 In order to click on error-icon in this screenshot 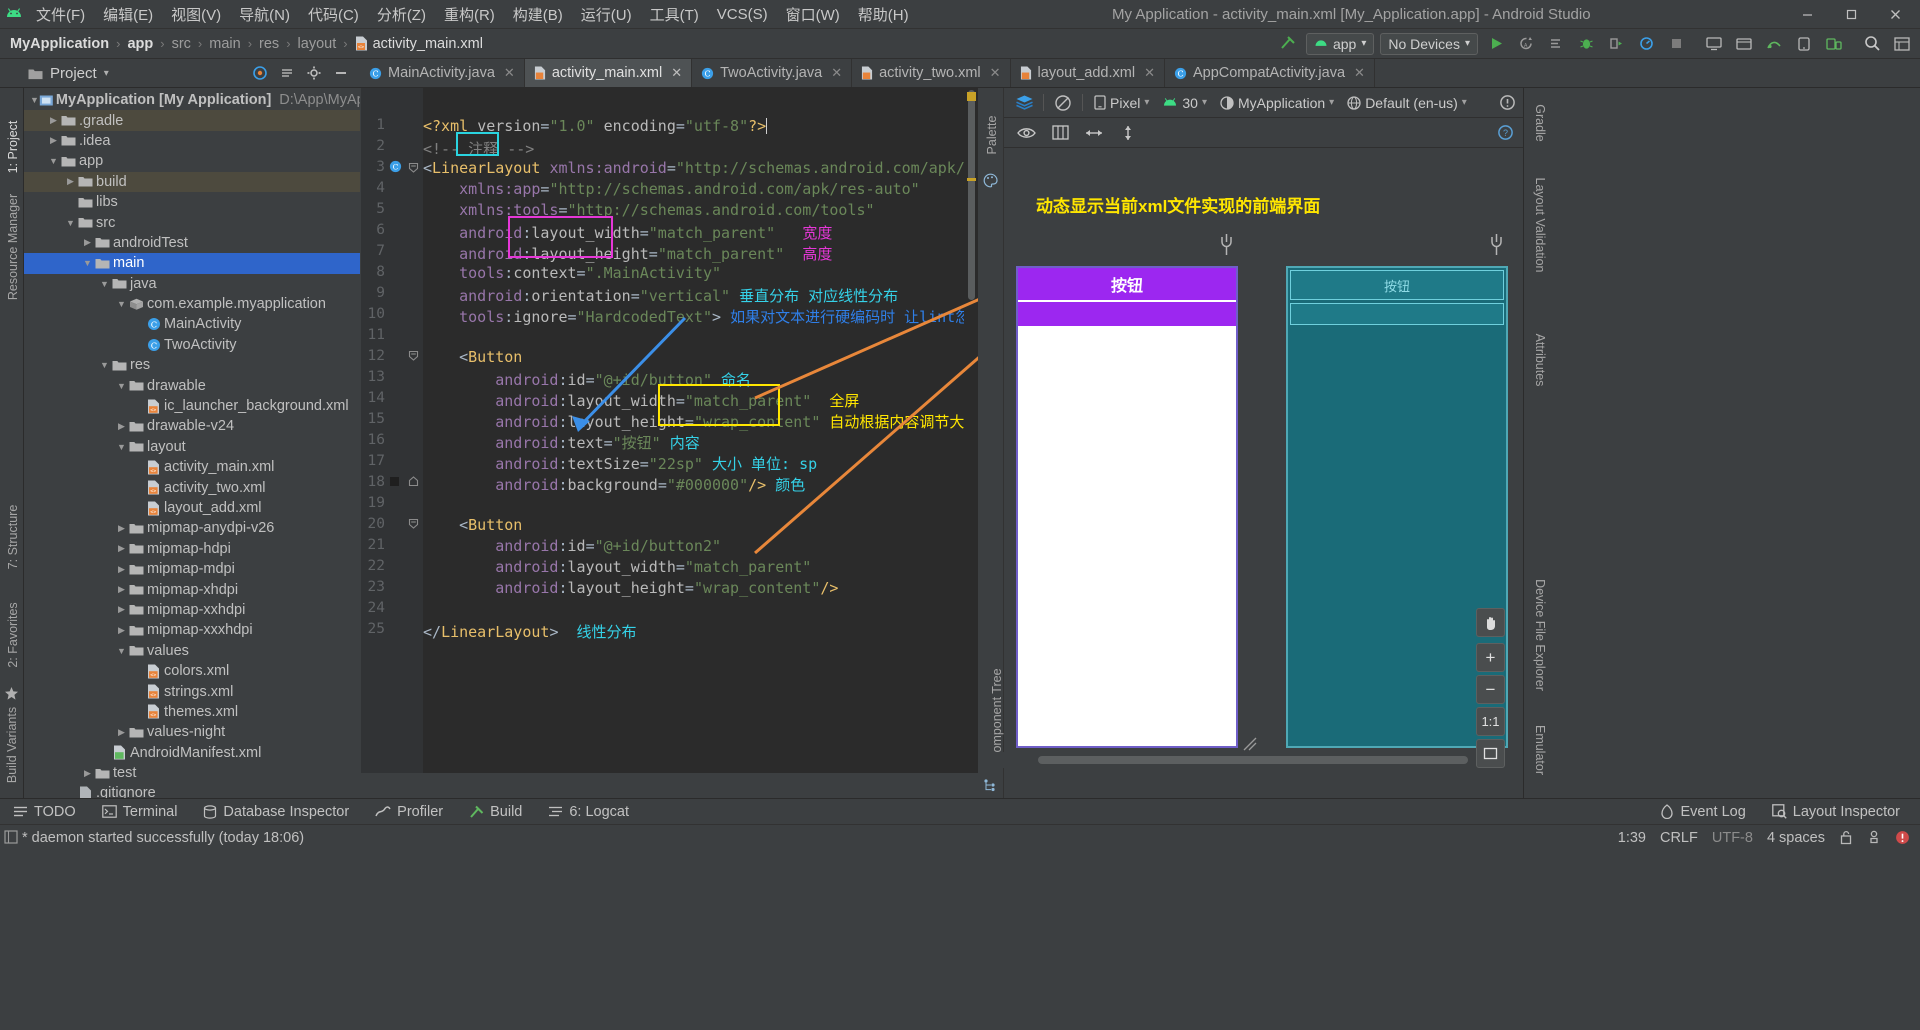, I will do `click(1902, 837)`.